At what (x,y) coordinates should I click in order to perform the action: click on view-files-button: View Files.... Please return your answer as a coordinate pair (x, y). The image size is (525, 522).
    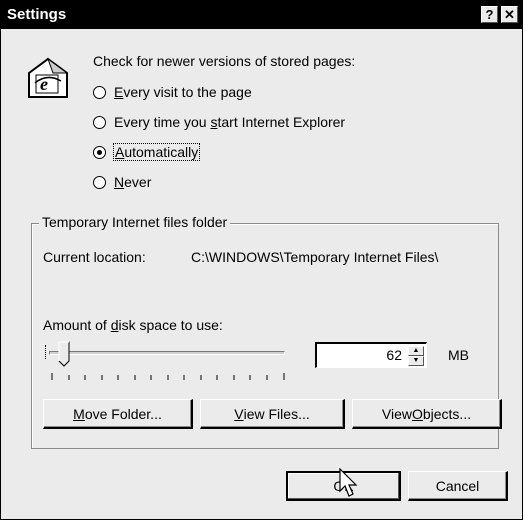
    Looking at the image, I should click on (272, 414).